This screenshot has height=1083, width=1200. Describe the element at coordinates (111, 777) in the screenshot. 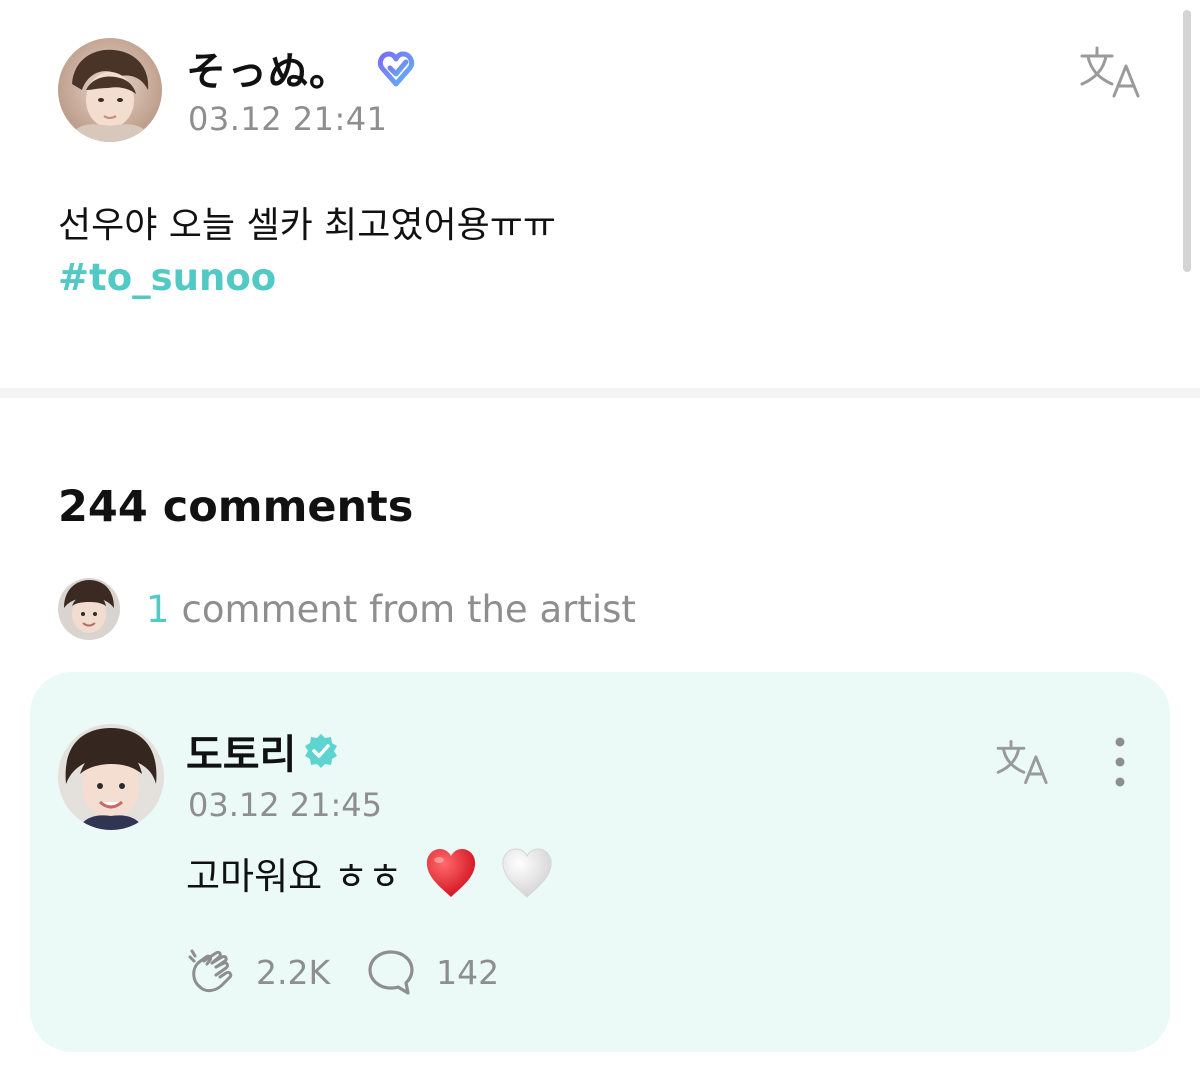

I see `artist-avatar` at that location.